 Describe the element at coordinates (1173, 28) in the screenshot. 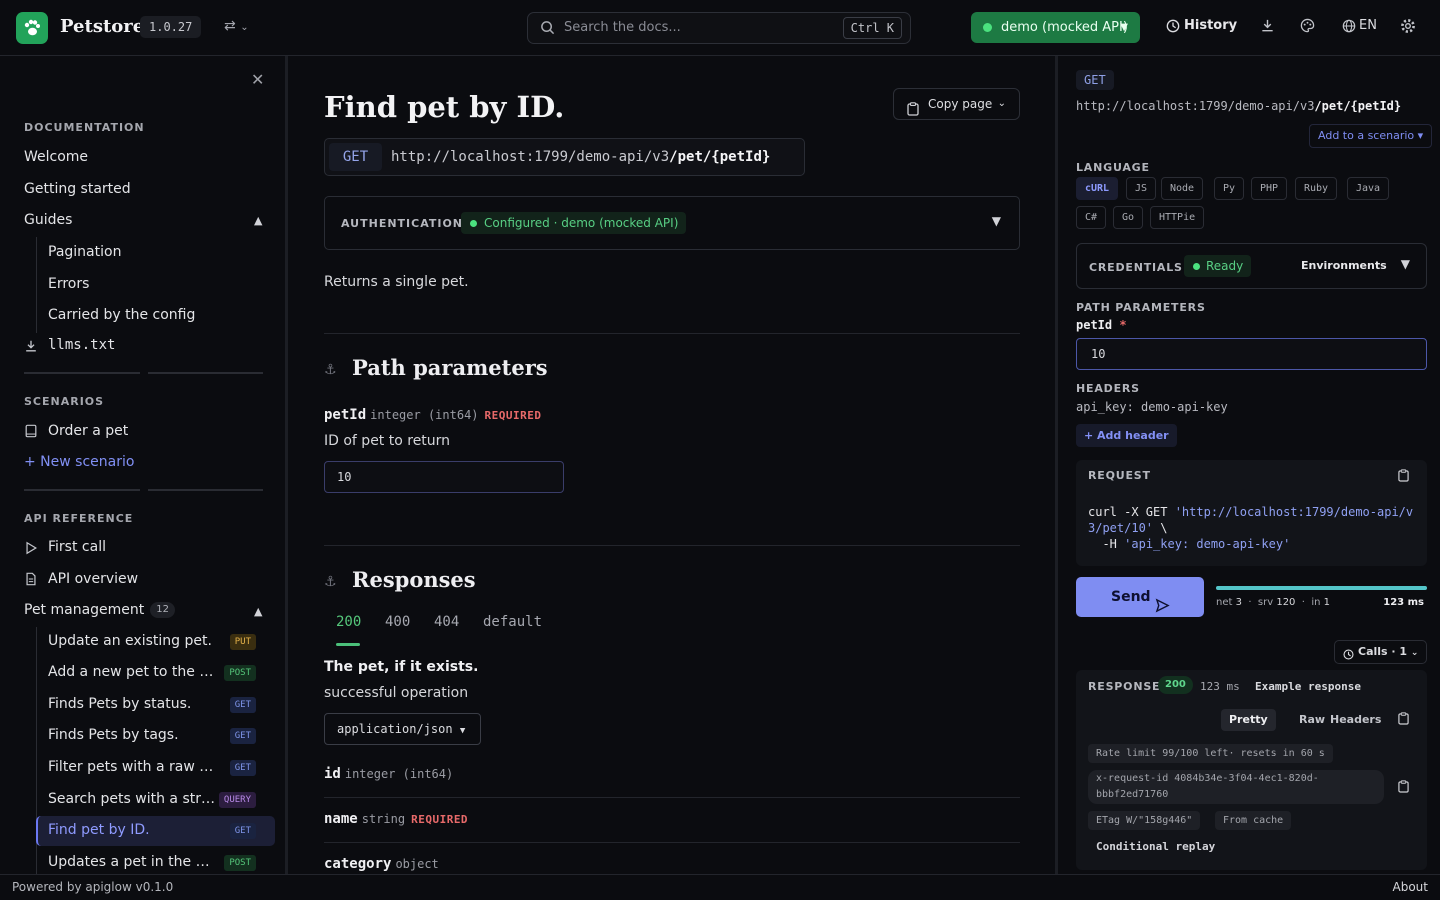

I see `clock-icon` at that location.